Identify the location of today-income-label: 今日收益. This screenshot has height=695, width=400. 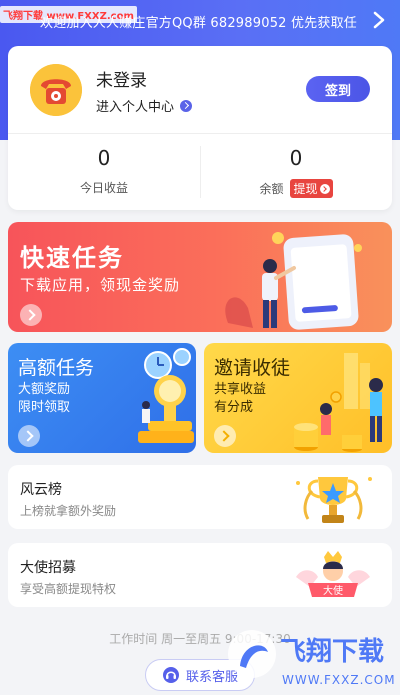
(104, 187).